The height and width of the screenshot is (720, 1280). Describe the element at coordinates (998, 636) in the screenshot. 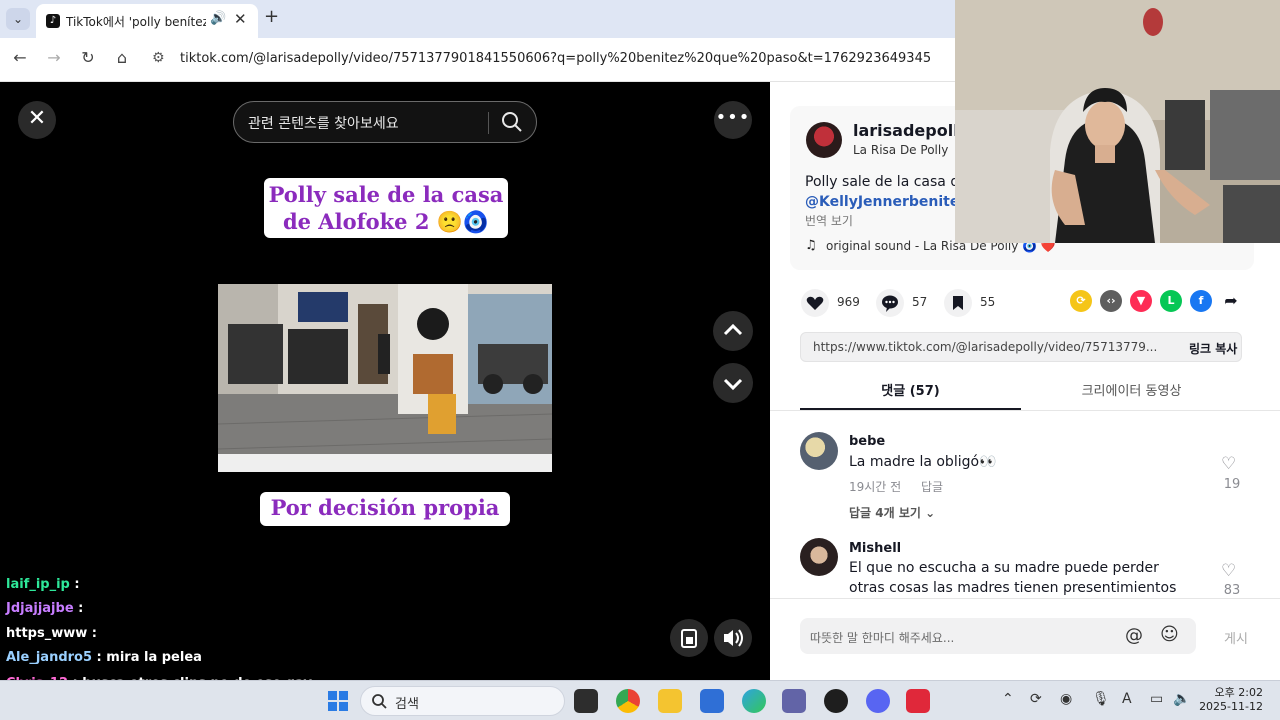

I see `comment-input: 따뜻한 말 한마디 해주세요... @ ☺` at that location.